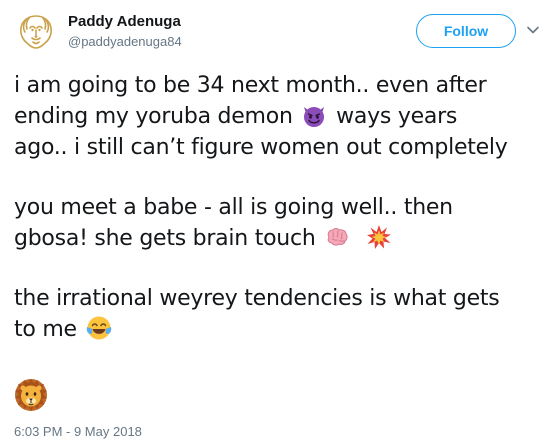  What do you see at coordinates (168, 238) in the screenshot?
I see `tweet-text-segment: gbosa! she gets brain touch` at bounding box center [168, 238].